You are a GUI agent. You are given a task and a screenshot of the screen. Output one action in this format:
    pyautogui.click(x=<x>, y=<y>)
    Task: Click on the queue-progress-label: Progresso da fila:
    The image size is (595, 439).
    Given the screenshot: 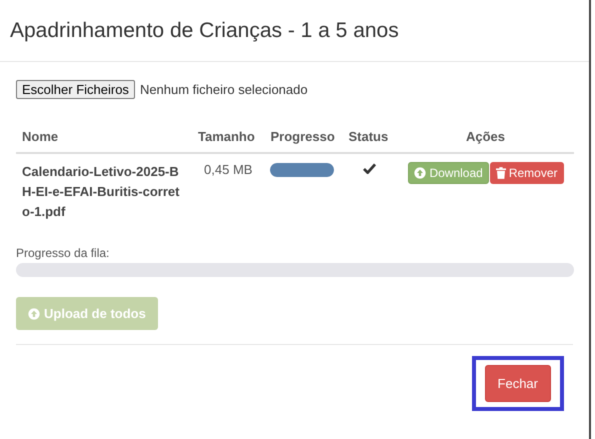 What is the action you would take?
    pyautogui.click(x=63, y=253)
    